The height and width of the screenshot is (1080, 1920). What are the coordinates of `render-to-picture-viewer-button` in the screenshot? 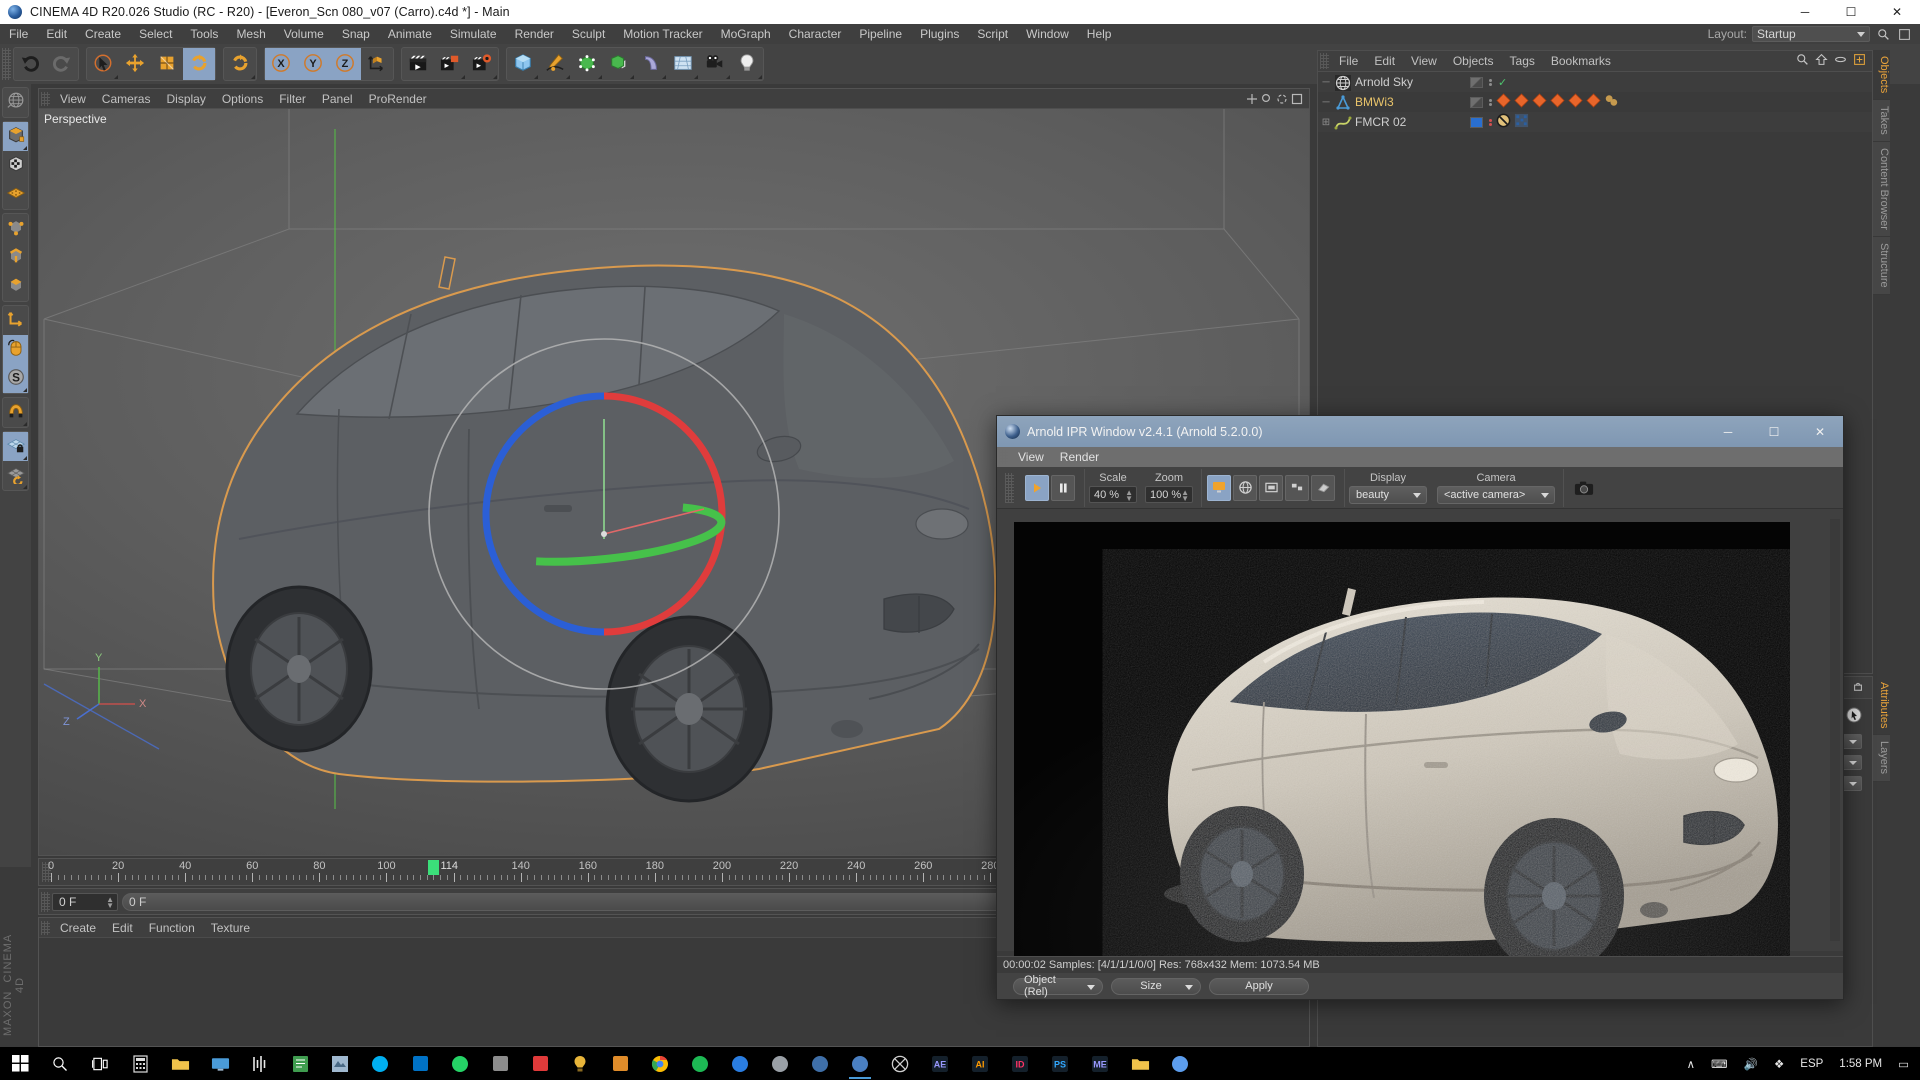 It's located at (450, 64).